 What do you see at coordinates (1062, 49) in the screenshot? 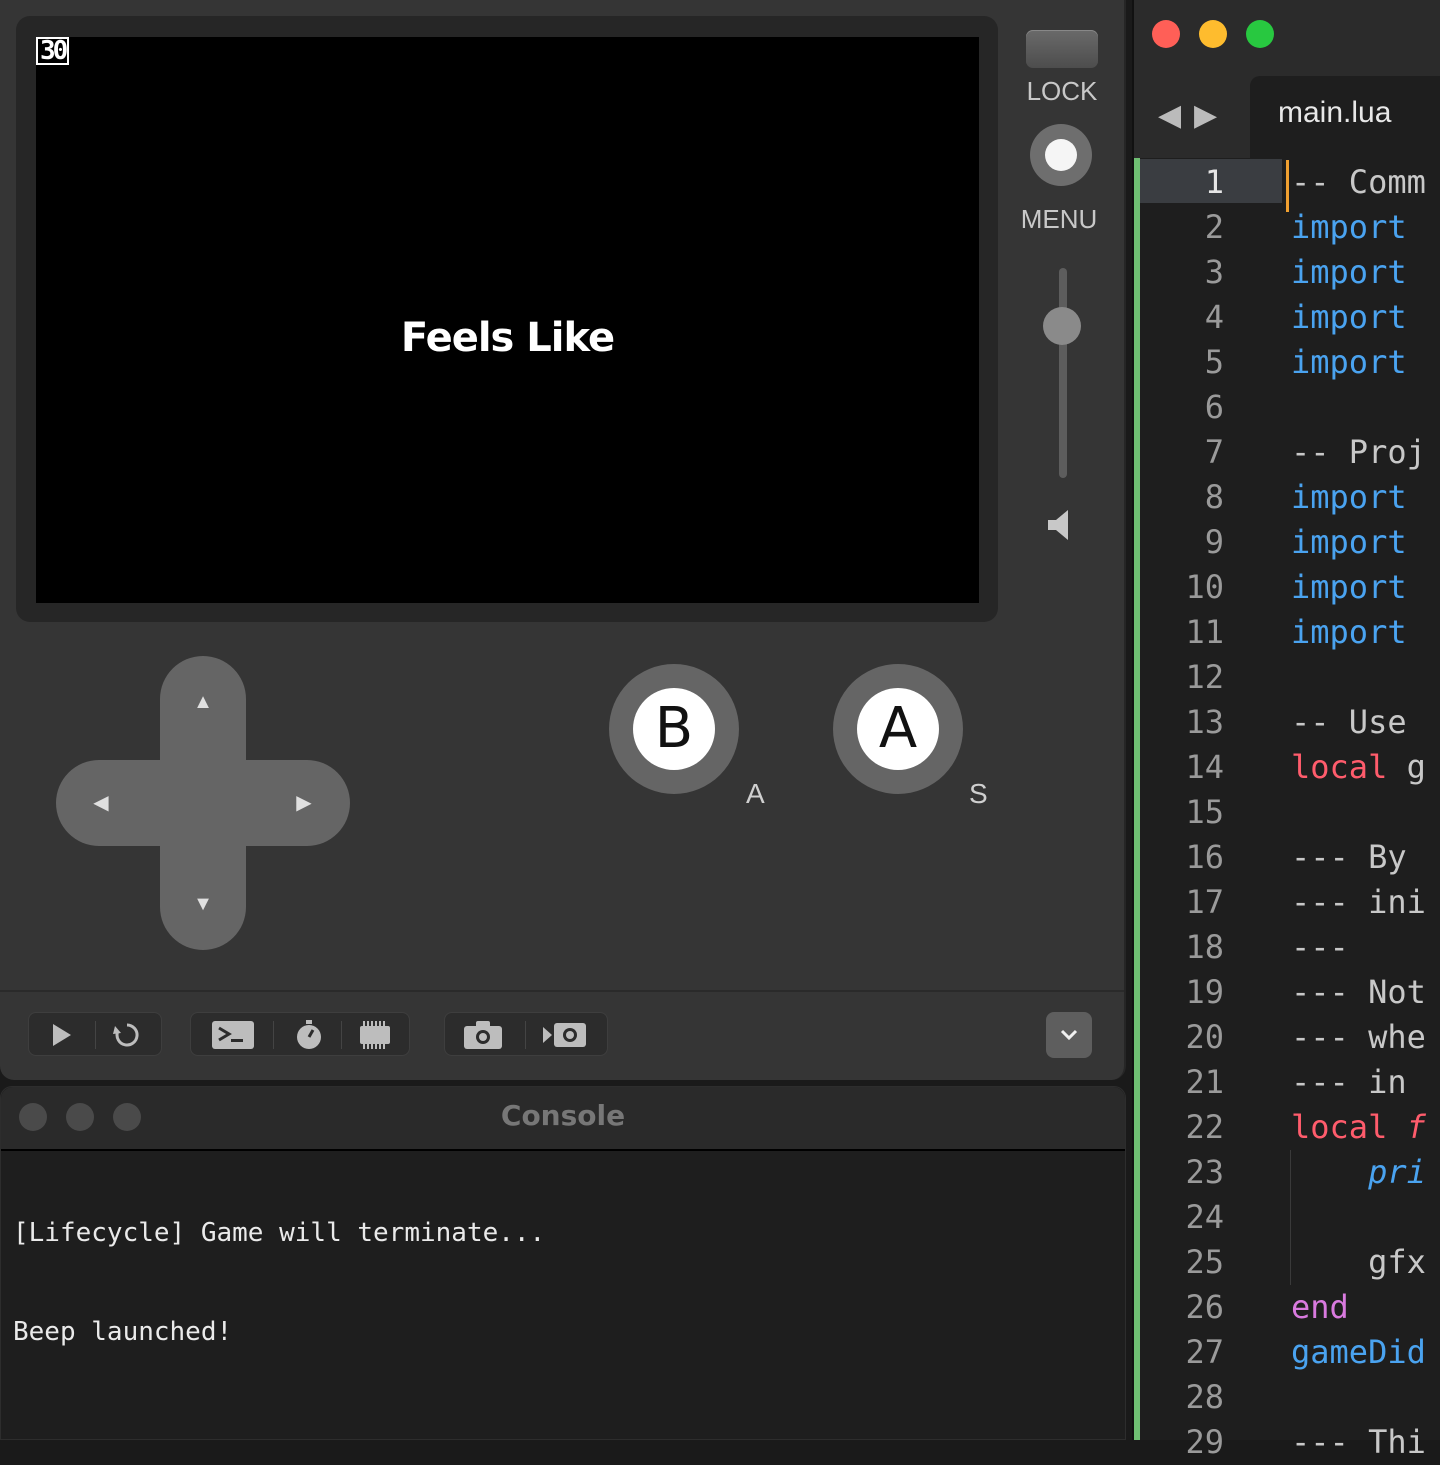
I see `lock-button` at bounding box center [1062, 49].